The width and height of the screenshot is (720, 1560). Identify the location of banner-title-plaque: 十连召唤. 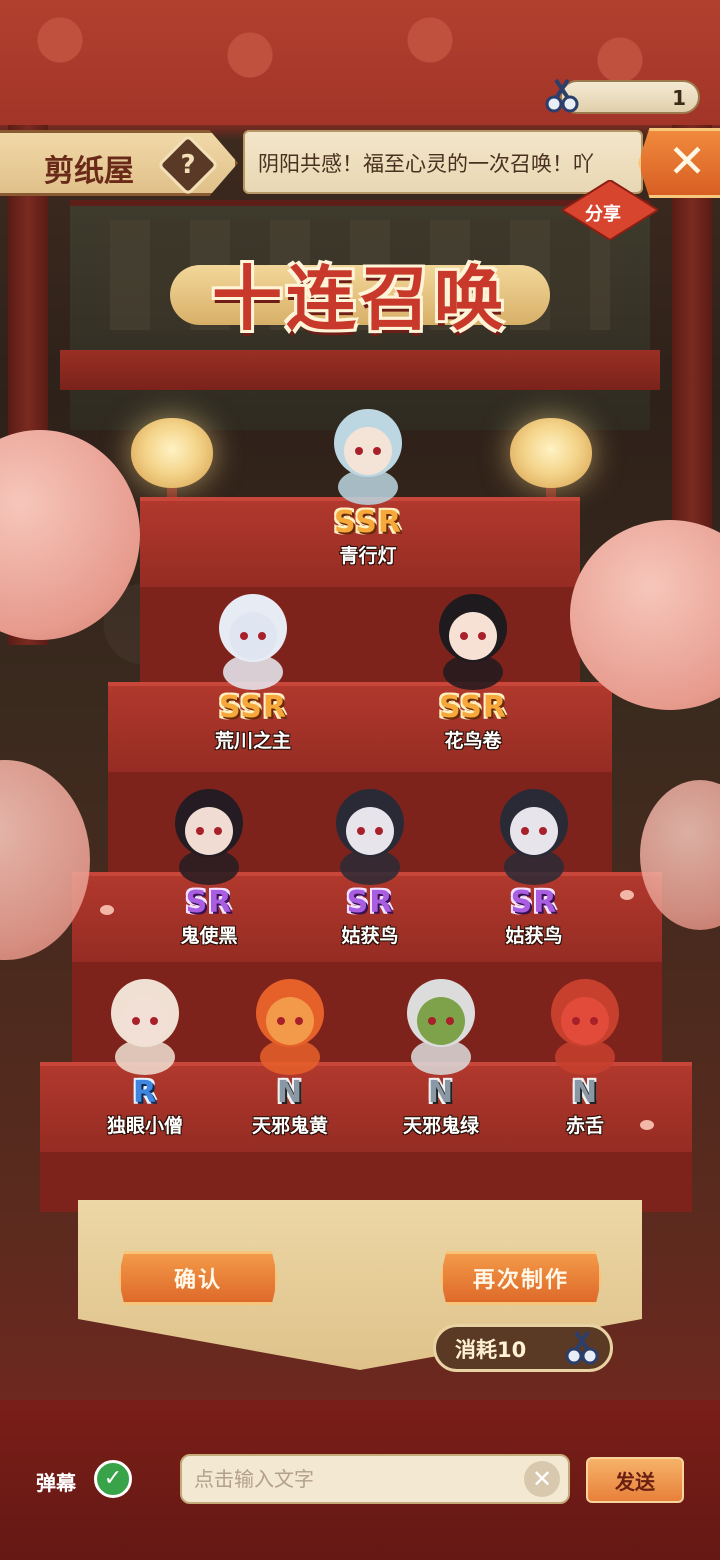
(360, 290).